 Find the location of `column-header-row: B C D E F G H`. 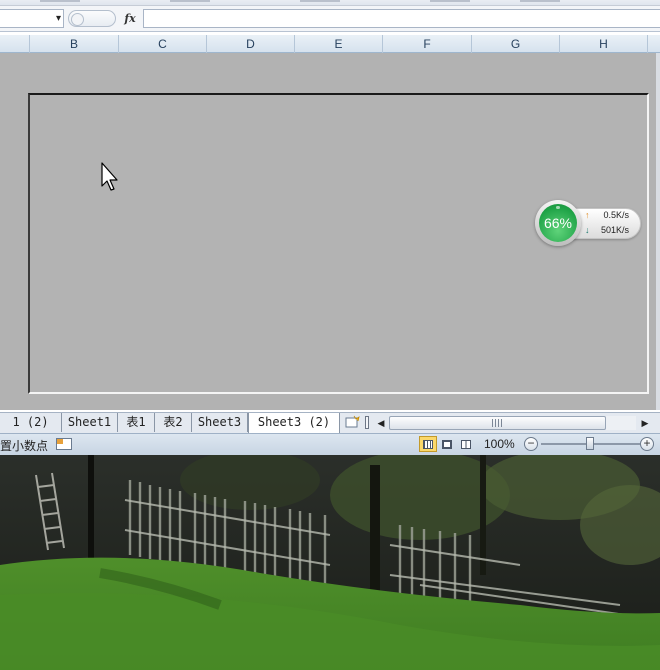

column-header-row: B C D E F G H is located at coordinates (330, 44).